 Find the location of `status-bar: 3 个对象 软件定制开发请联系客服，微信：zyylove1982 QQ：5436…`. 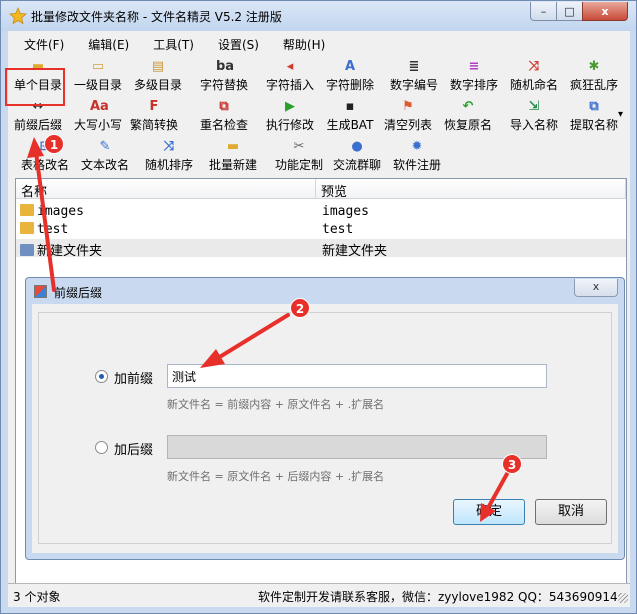

status-bar: 3 个对象 软件定制开发请联系客服，微信：zyylove1982 QQ：5436… is located at coordinates (319, 594).